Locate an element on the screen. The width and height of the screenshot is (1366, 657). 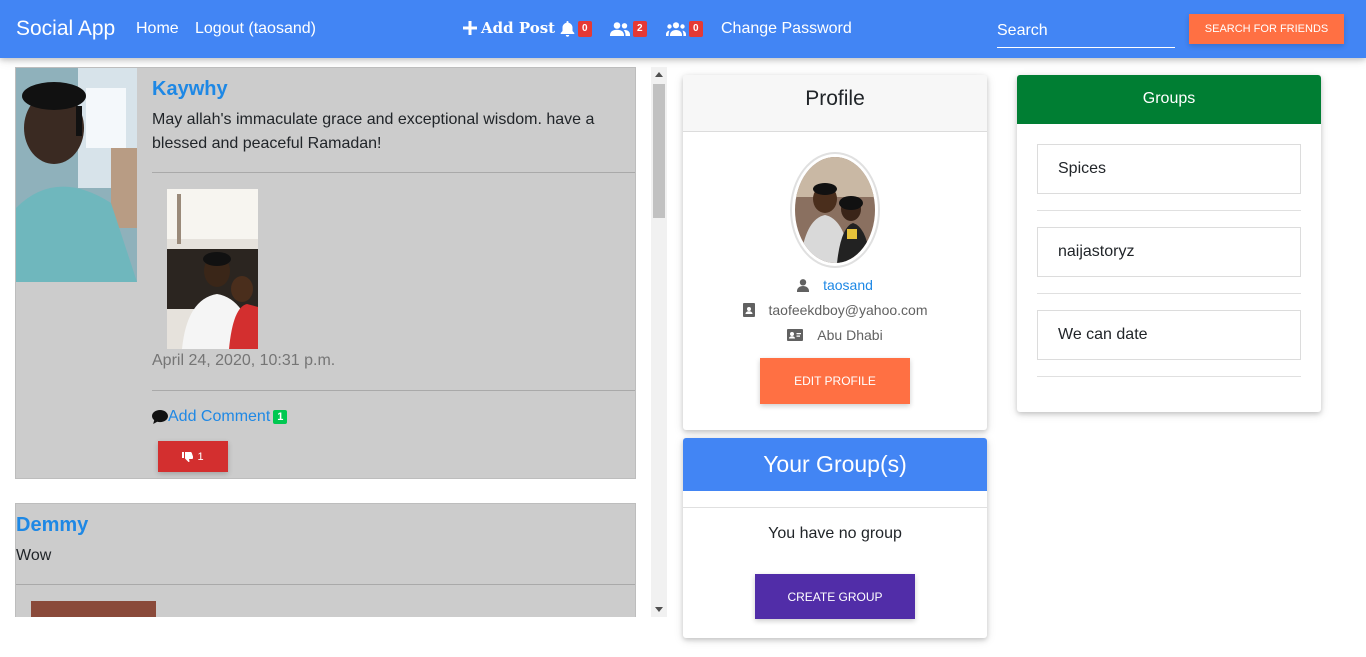
profile-location-row: Abu Dhabi is located at coordinates (835, 335).